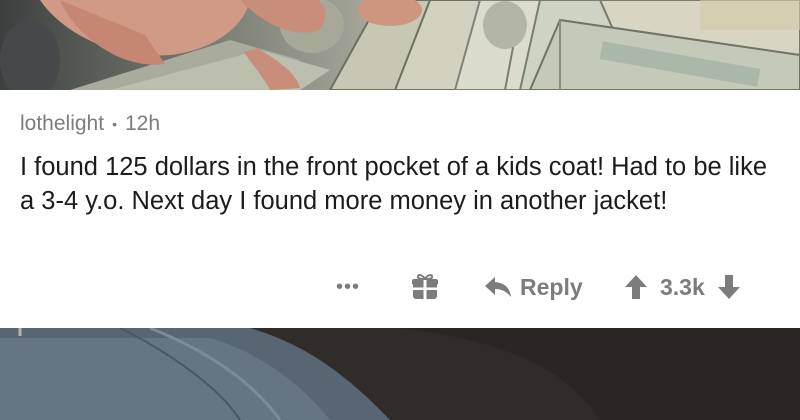 Image resolution: width=800 pixels, height=420 pixels. Describe the element at coordinates (62, 124) in the screenshot. I see `username: lothelight` at that location.